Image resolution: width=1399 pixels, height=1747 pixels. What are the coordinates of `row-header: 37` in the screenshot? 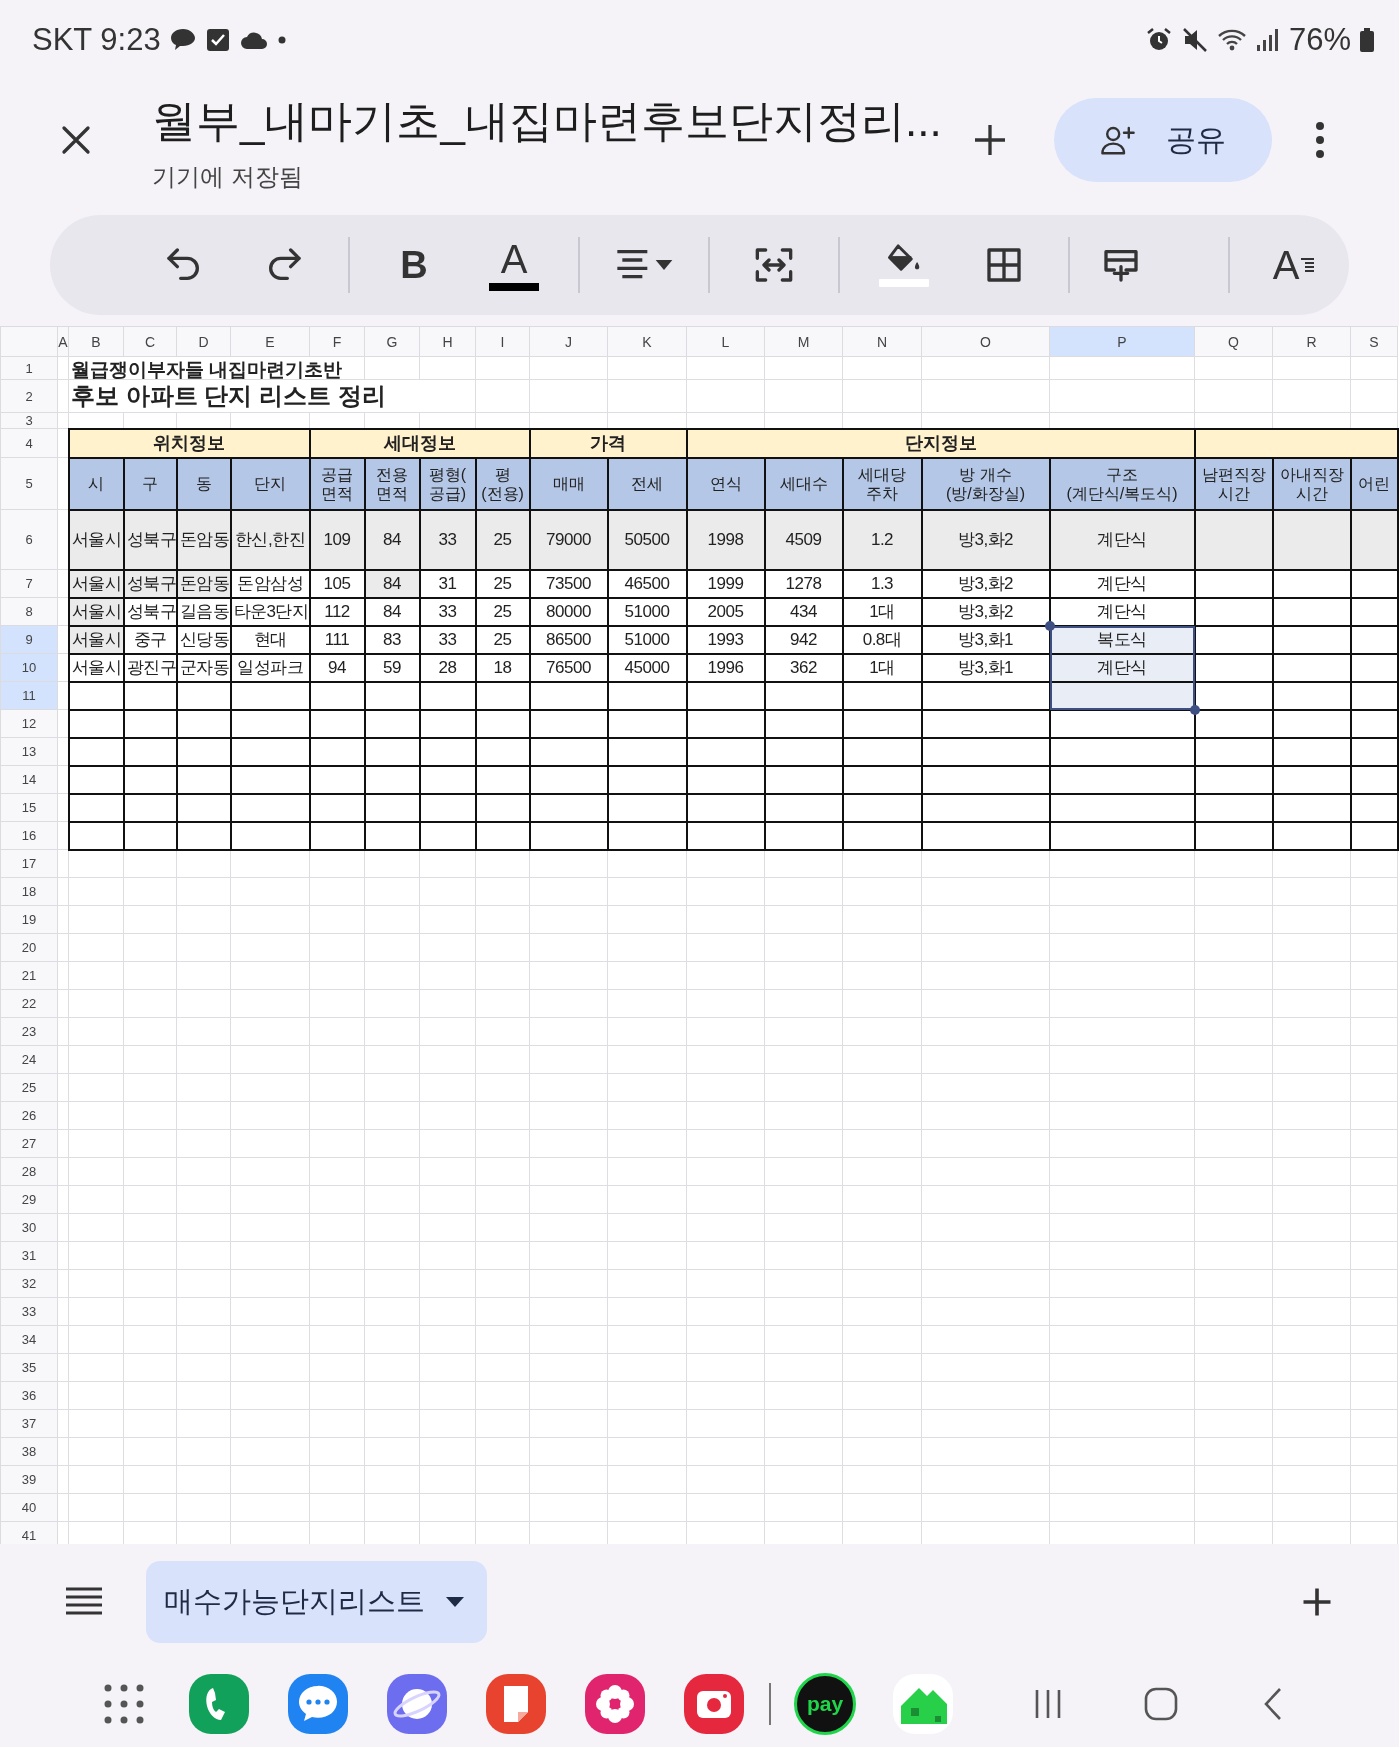 It's located at (29, 1423).